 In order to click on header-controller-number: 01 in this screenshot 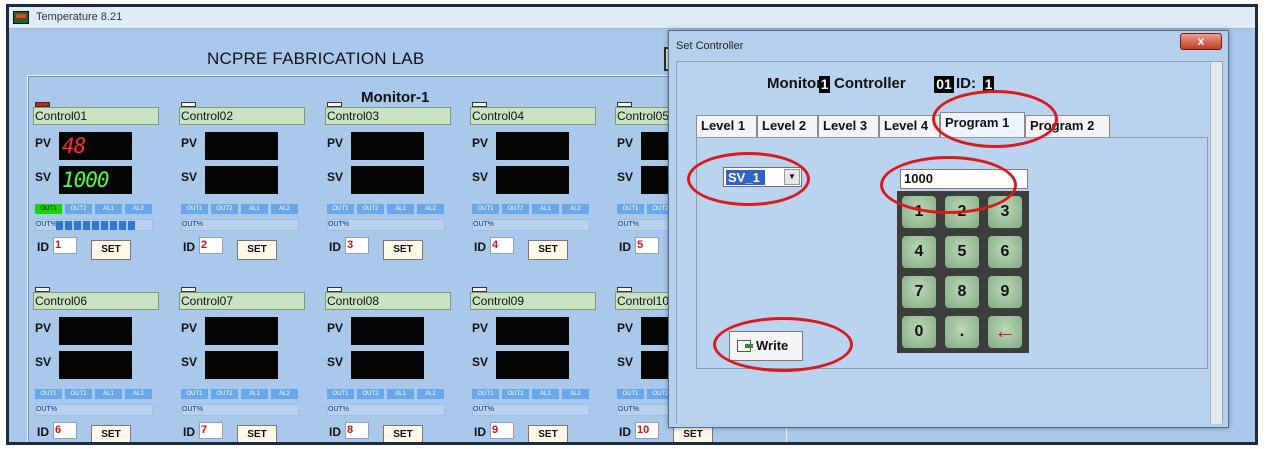, I will do `click(944, 84)`.